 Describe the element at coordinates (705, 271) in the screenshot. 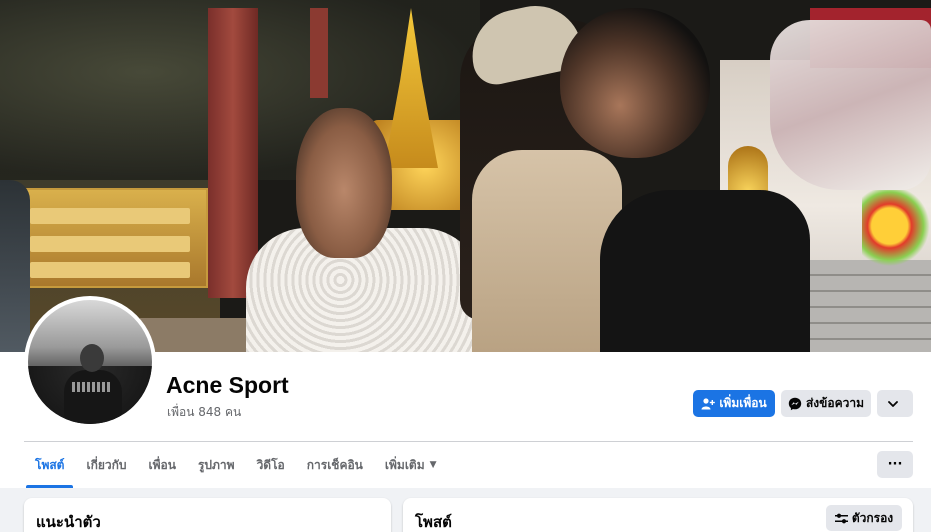

I see `cover-man-body` at that location.